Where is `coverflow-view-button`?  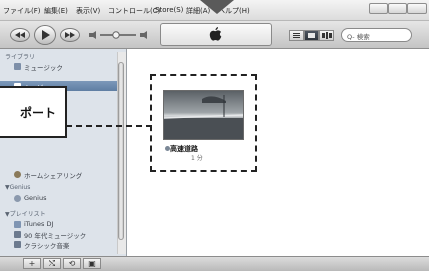
coverflow-view-button is located at coordinates (326, 35).